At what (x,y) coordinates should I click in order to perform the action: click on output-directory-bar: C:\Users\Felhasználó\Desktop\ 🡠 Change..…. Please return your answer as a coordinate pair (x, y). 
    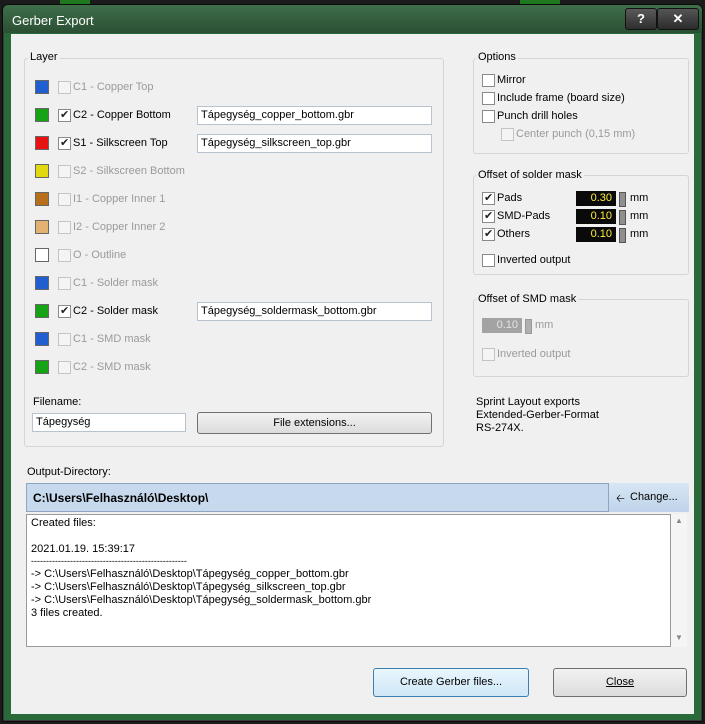
    Looking at the image, I should click on (357, 497).